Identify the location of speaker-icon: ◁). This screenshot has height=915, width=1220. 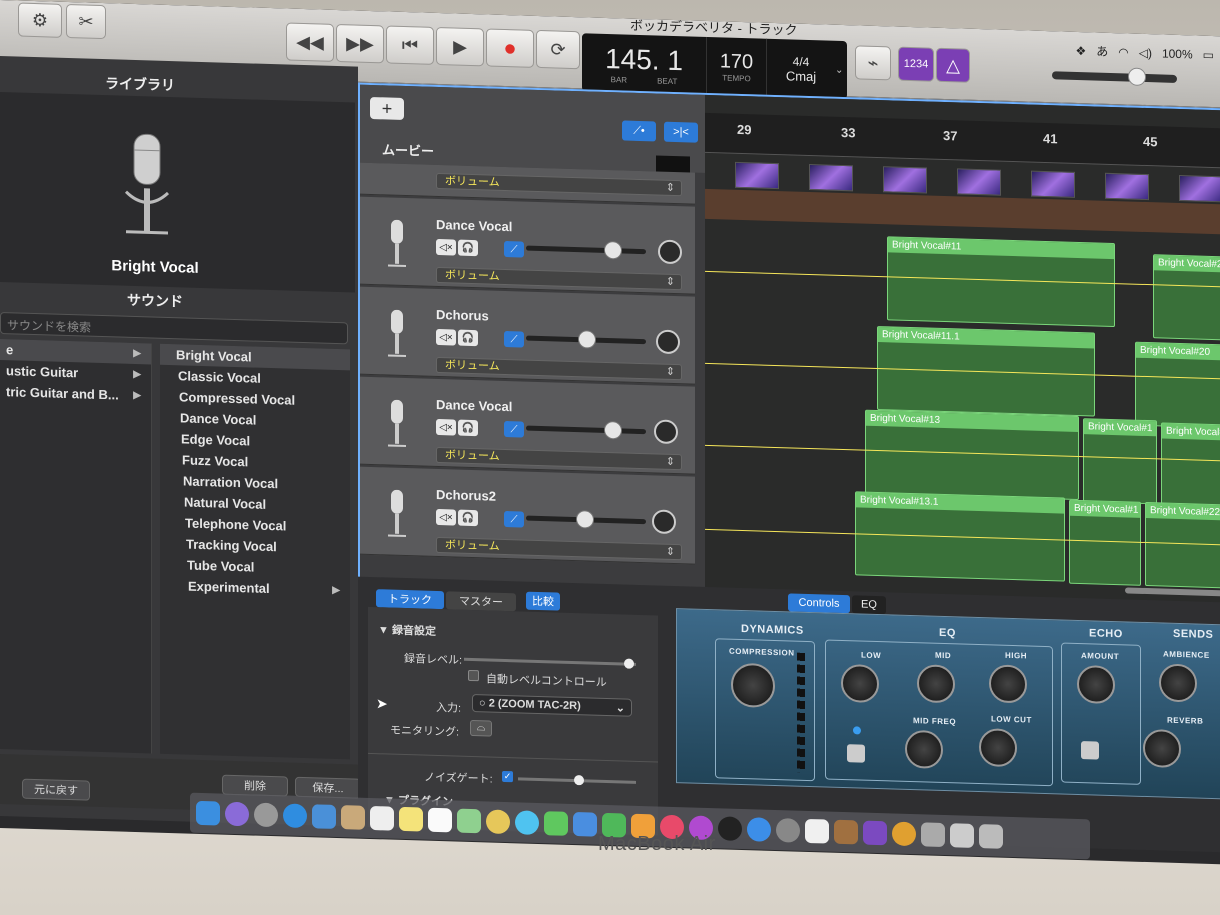
(1145, 52).